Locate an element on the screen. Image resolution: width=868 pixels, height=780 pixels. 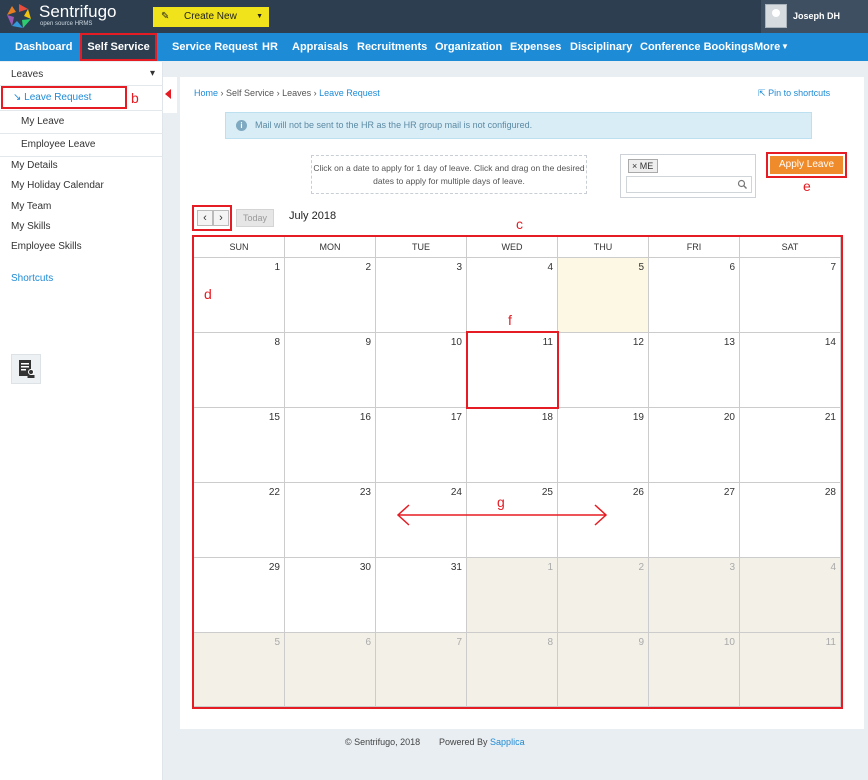
calendar-day: 21 is located at coordinates (790, 445).